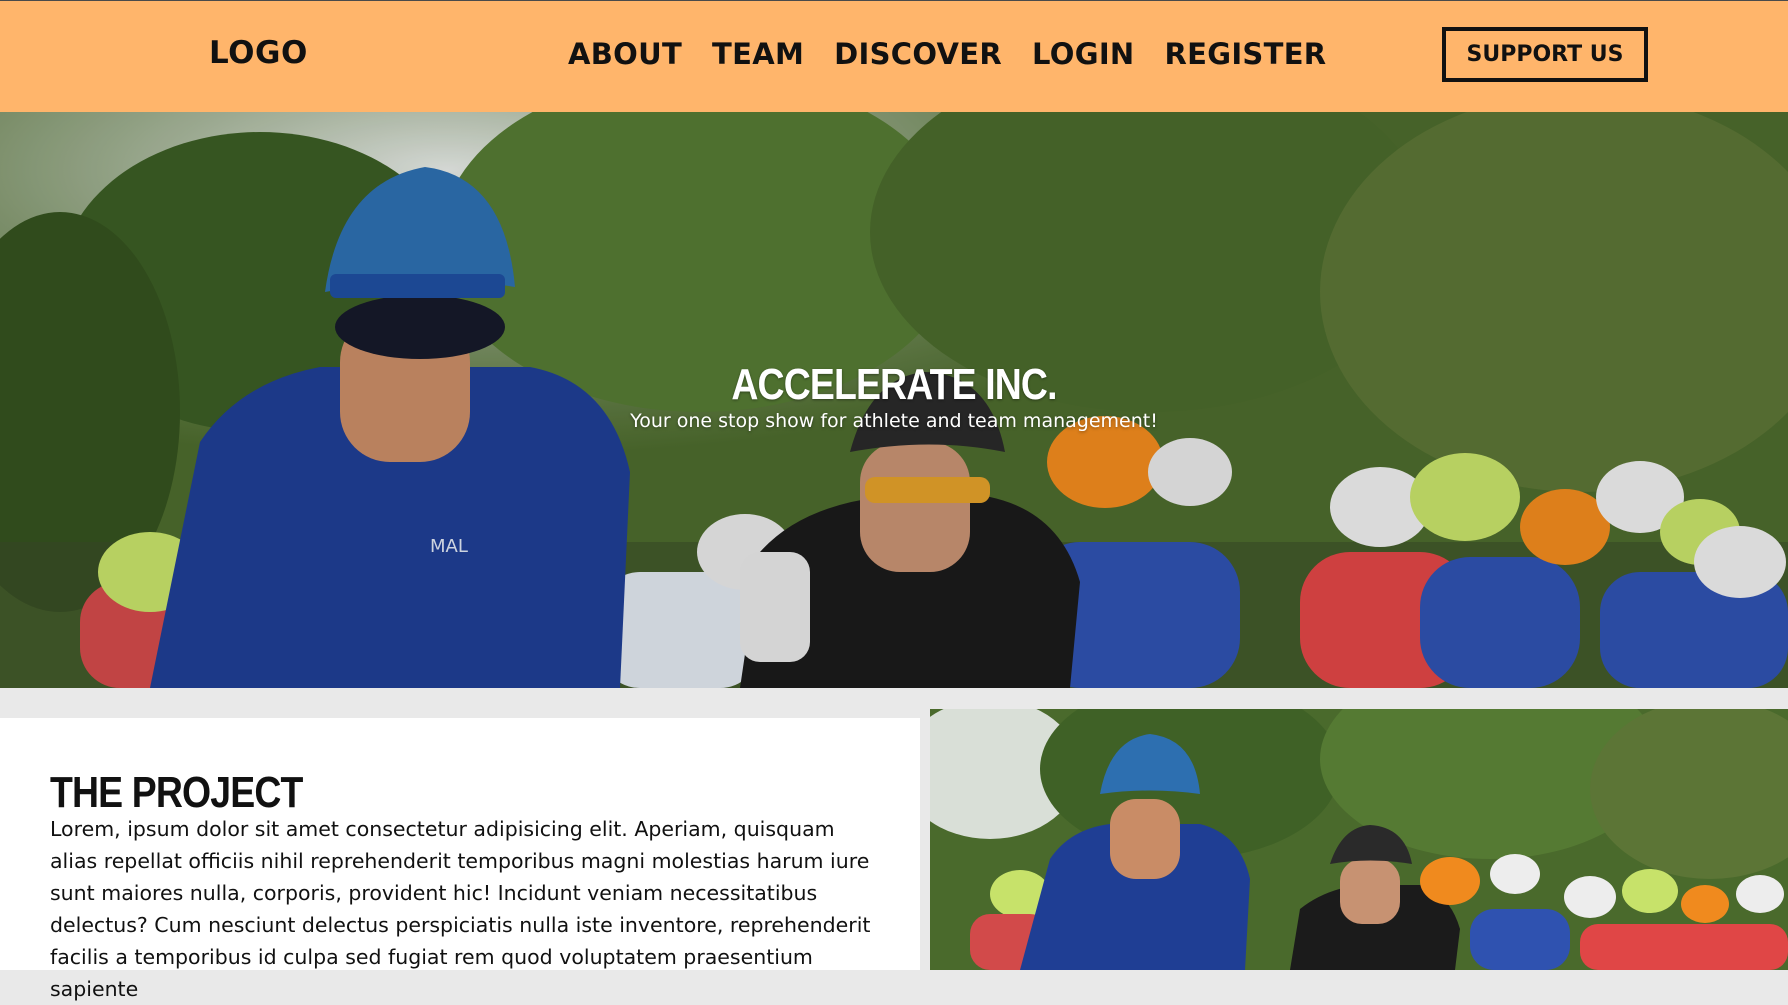  Describe the element at coordinates (1545, 54) in the screenshot. I see `support-us-button: SUPPORT US` at that location.